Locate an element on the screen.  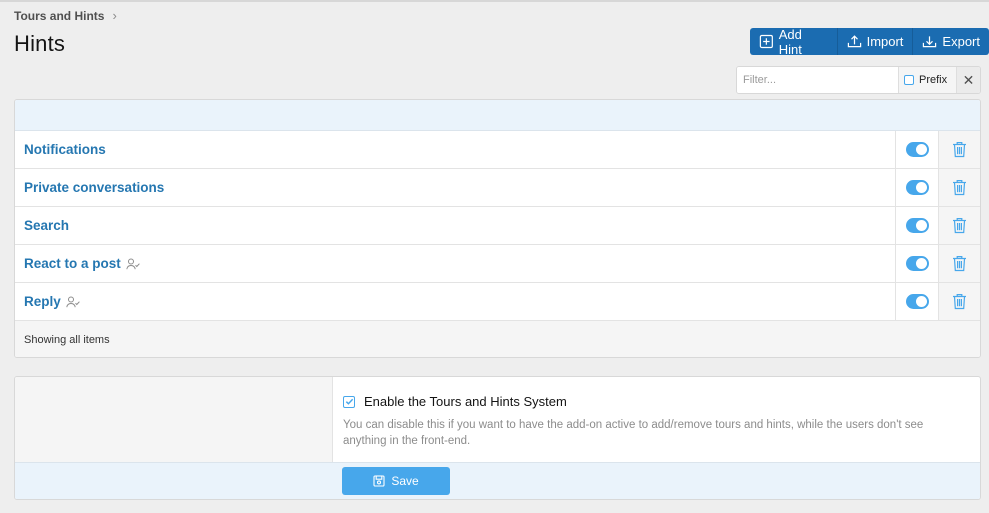
enable-system-checkbox is located at coordinates (349, 401).